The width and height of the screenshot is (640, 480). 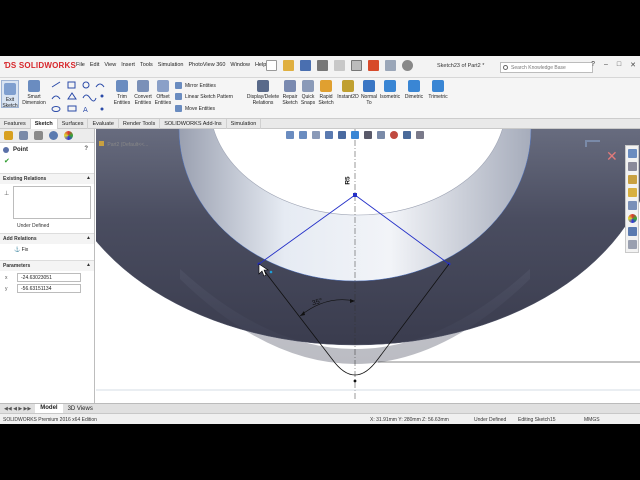 I want to click on hide-show-icon, so click(x=381, y=135).